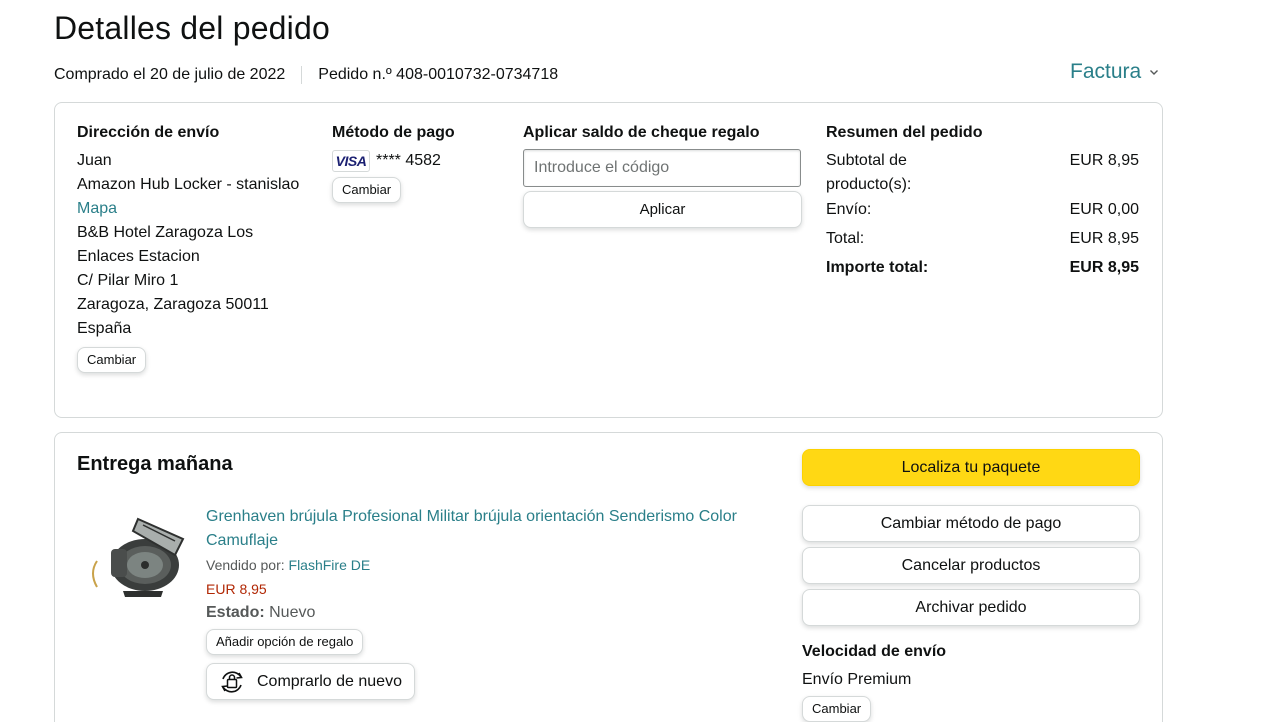 This screenshot has height=722, width=1280. I want to click on gift-card-heading: Aplicar saldo de cheque regalo, so click(641, 132).